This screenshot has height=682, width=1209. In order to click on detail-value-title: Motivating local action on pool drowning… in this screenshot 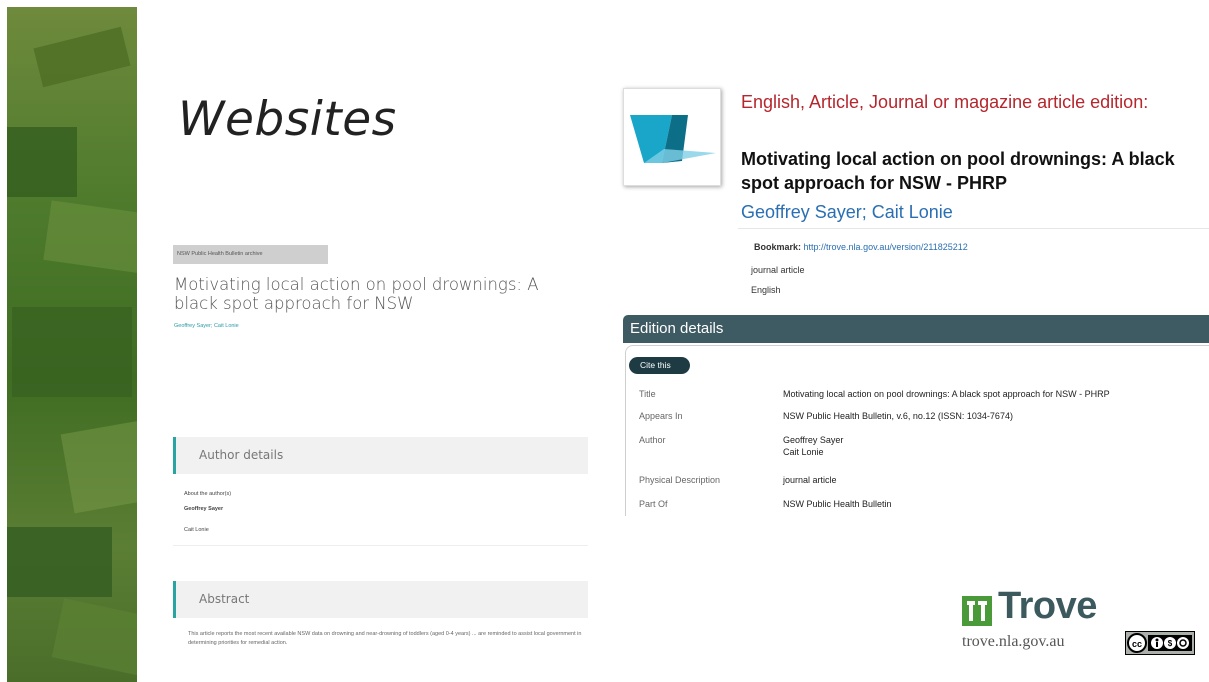, I will do `click(946, 394)`.